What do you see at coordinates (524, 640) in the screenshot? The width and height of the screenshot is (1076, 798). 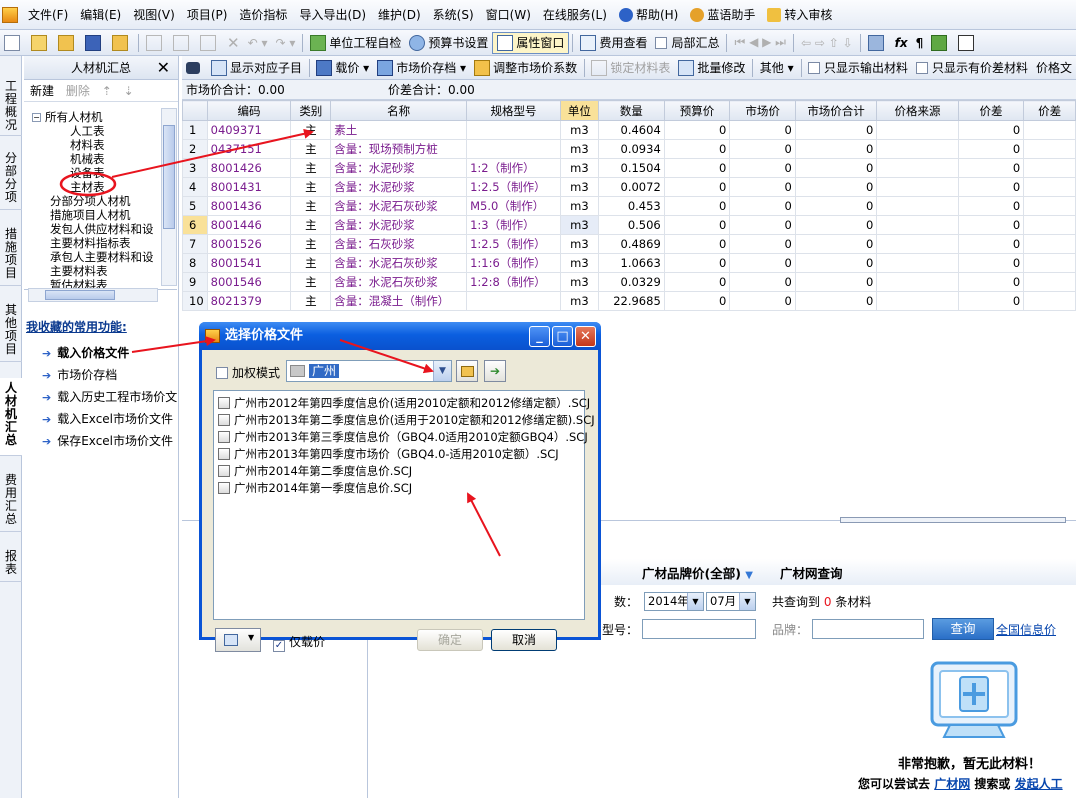 I see `cancel-button: 取消` at bounding box center [524, 640].